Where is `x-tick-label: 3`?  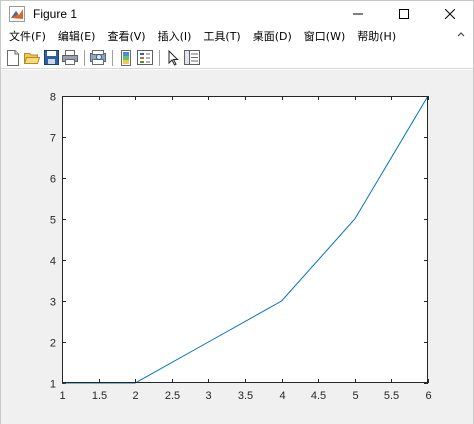
x-tick-label: 3 is located at coordinates (208, 396).